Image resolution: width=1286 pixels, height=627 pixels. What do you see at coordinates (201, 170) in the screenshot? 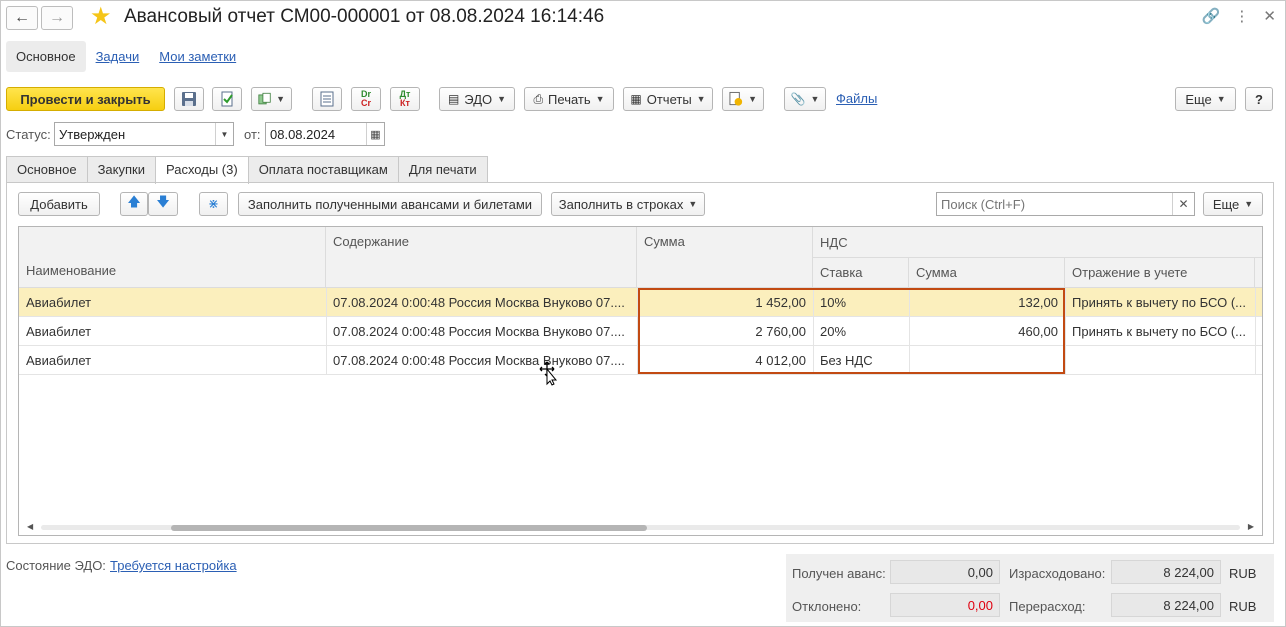
I see `tab-expenses: Расходы (3)` at bounding box center [201, 170].